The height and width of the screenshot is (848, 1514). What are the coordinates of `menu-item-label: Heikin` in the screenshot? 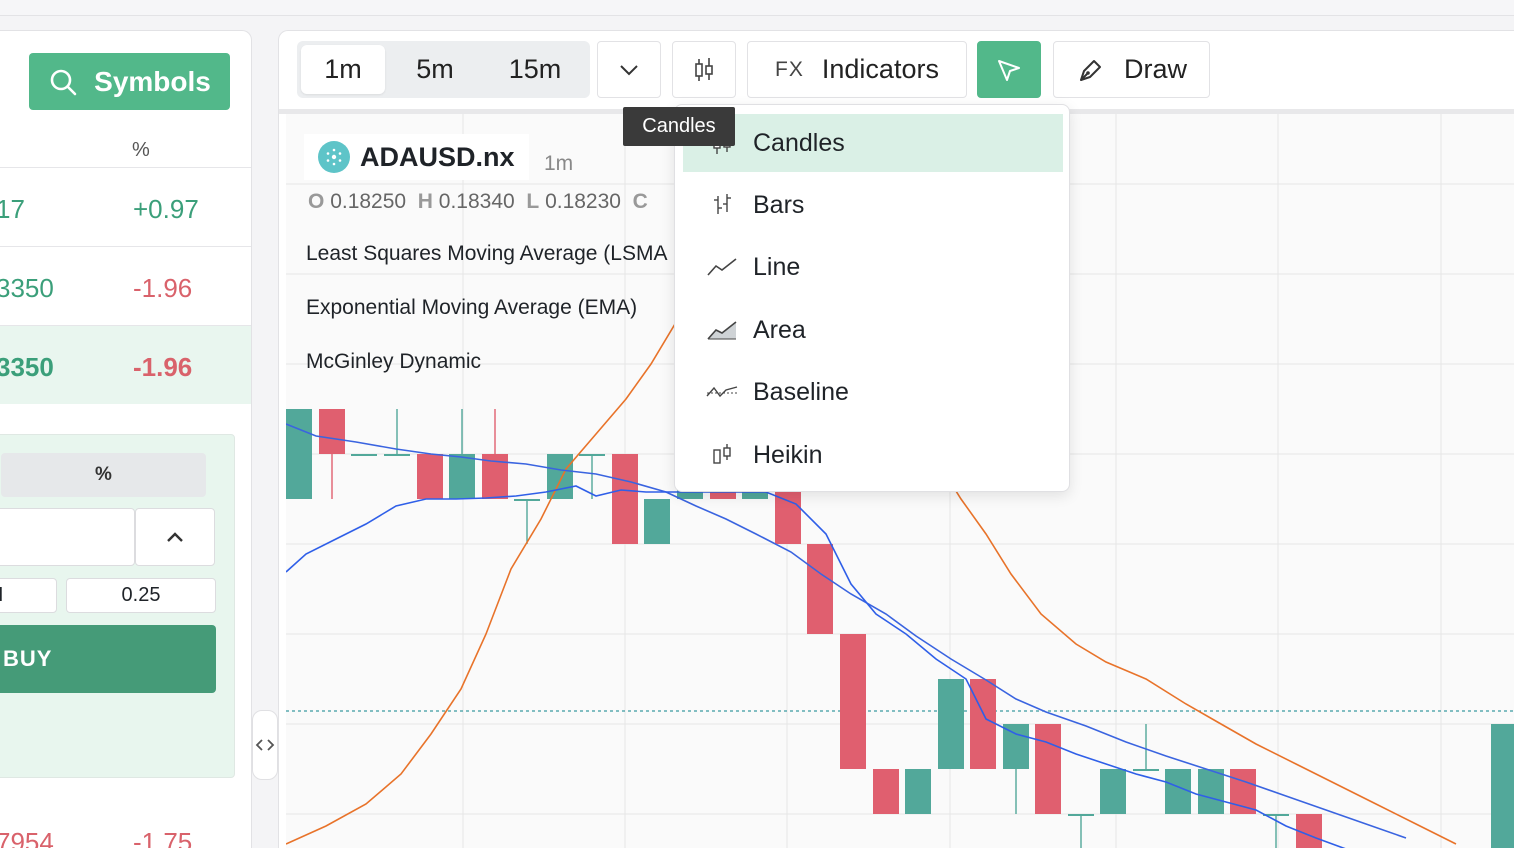 It's located at (788, 454).